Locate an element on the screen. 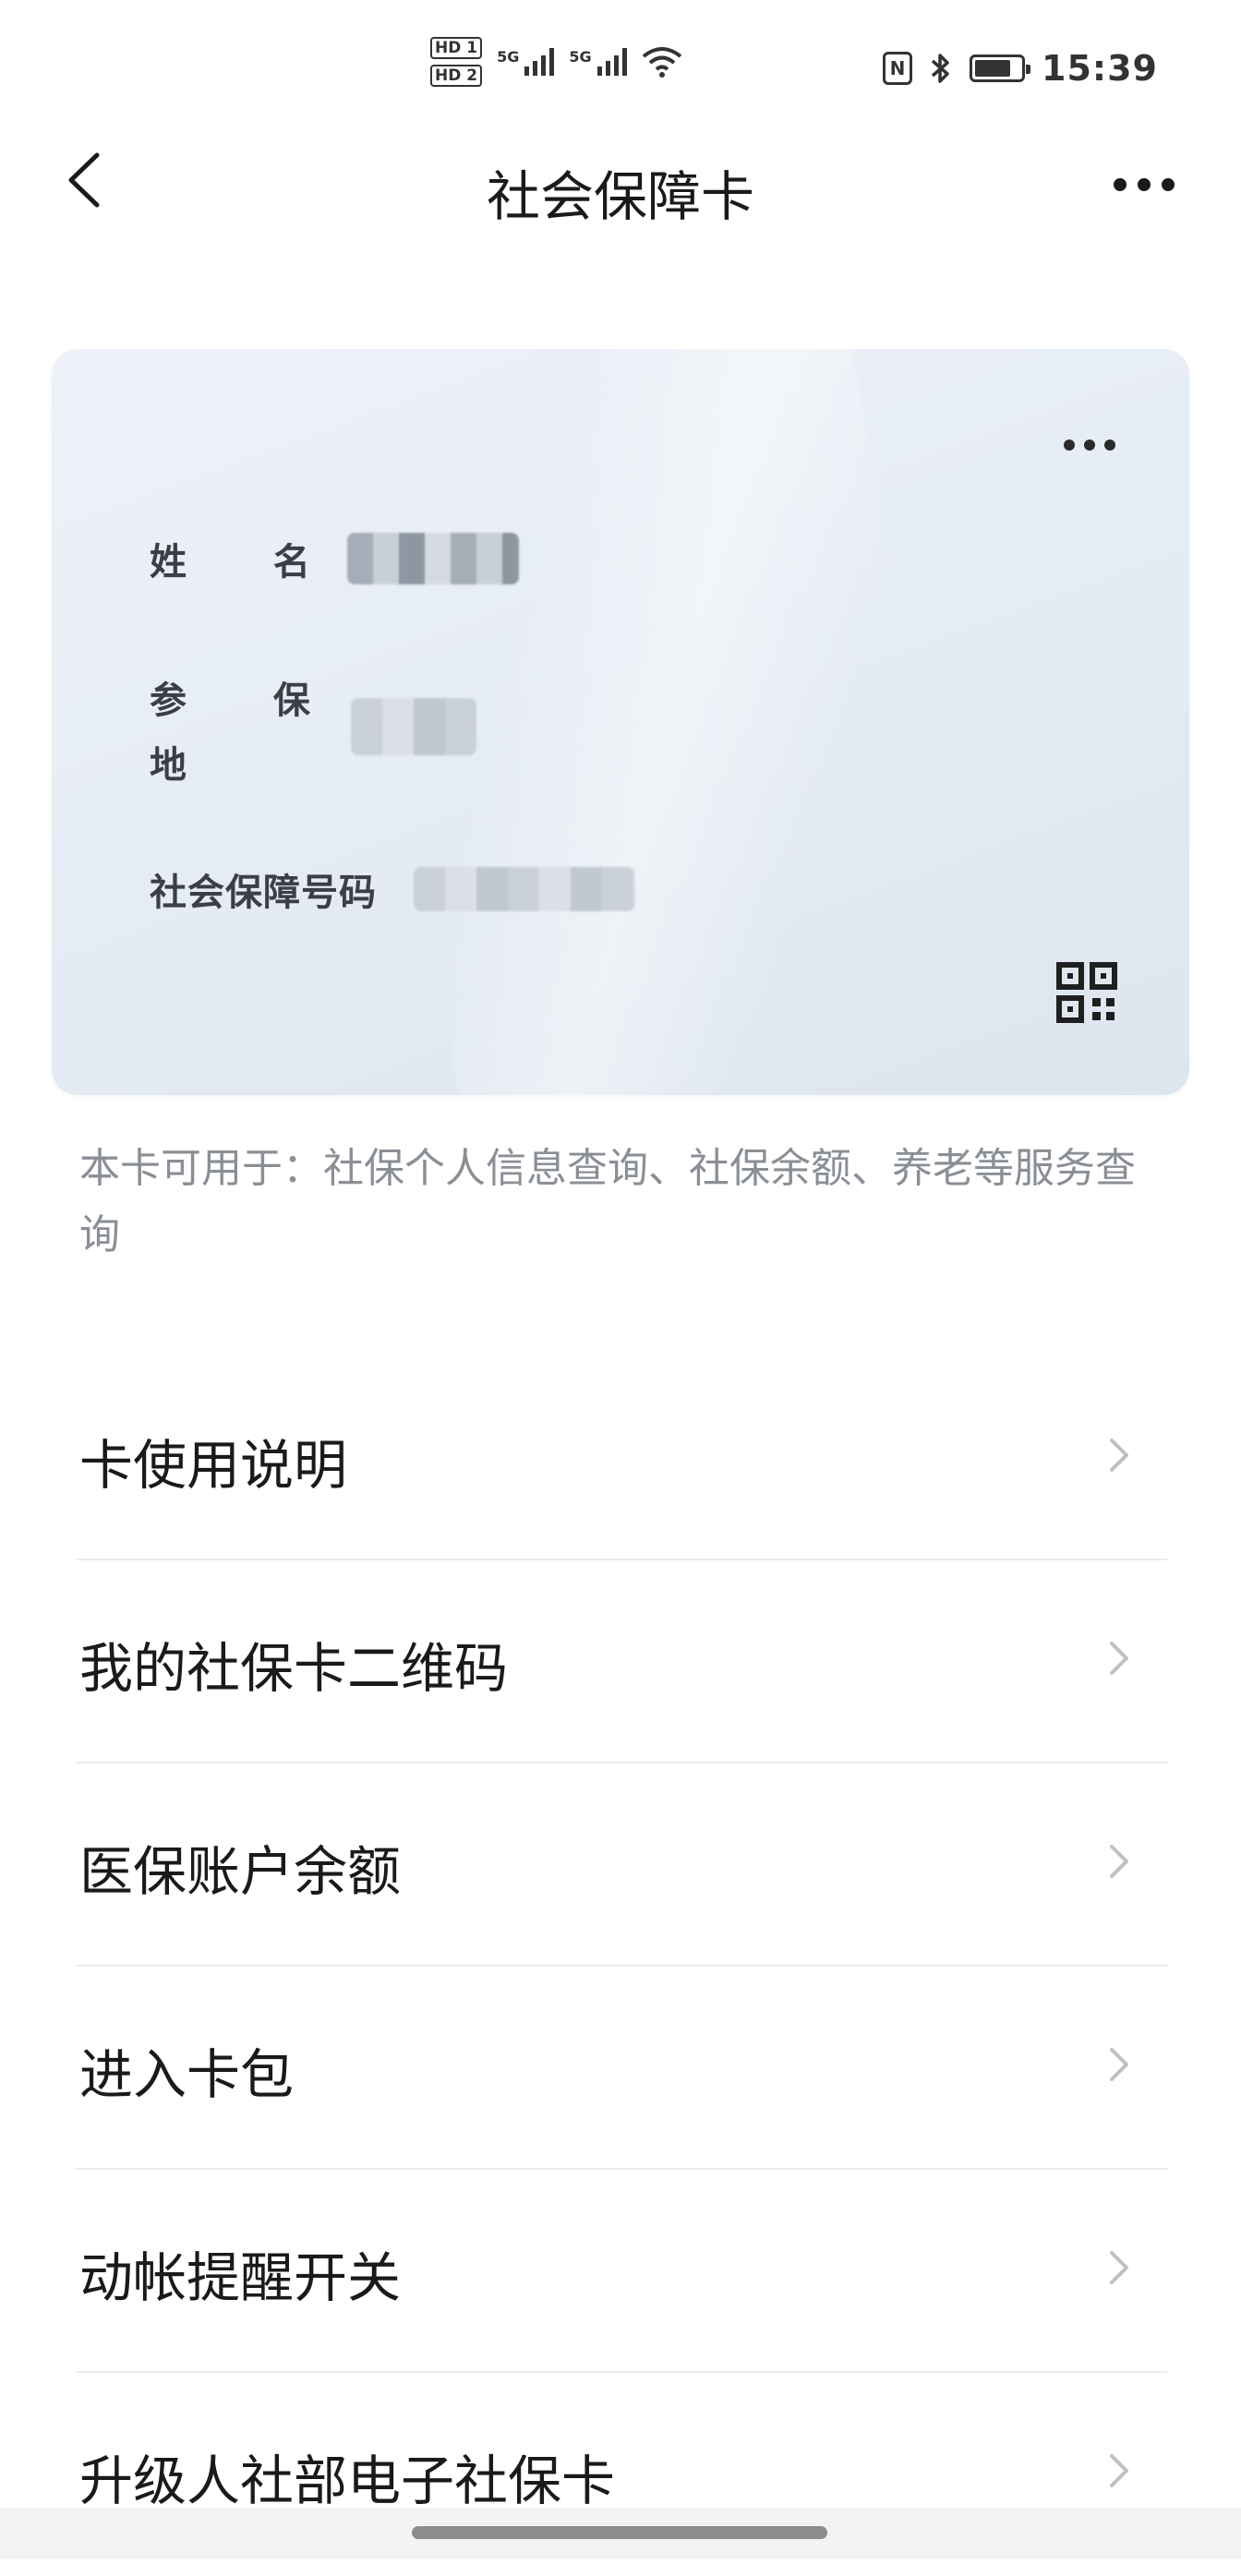 This screenshot has width=1241, height=2576. region-label-line2: 地 is located at coordinates (179, 765).